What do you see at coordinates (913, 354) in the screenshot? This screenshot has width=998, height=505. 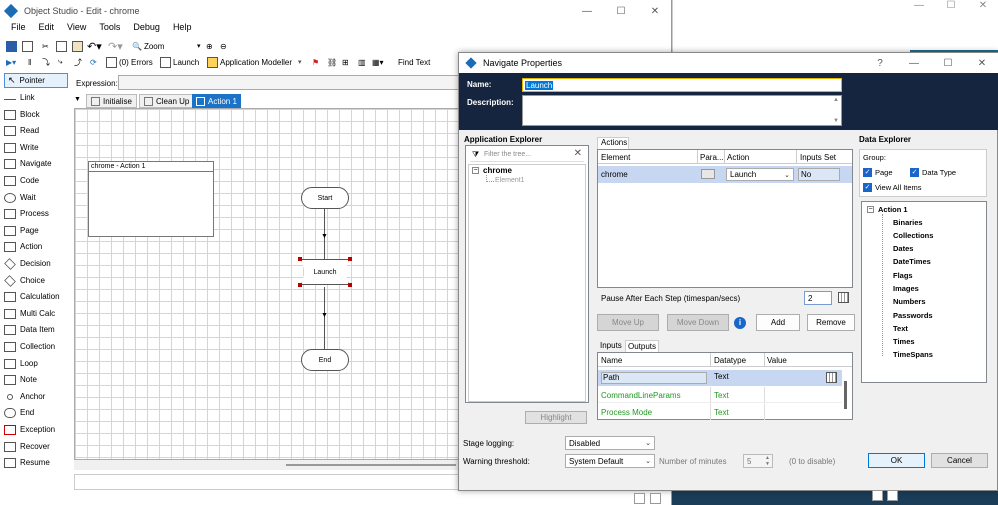 I see `tree-node-timespans: TimeSpans` at bounding box center [913, 354].